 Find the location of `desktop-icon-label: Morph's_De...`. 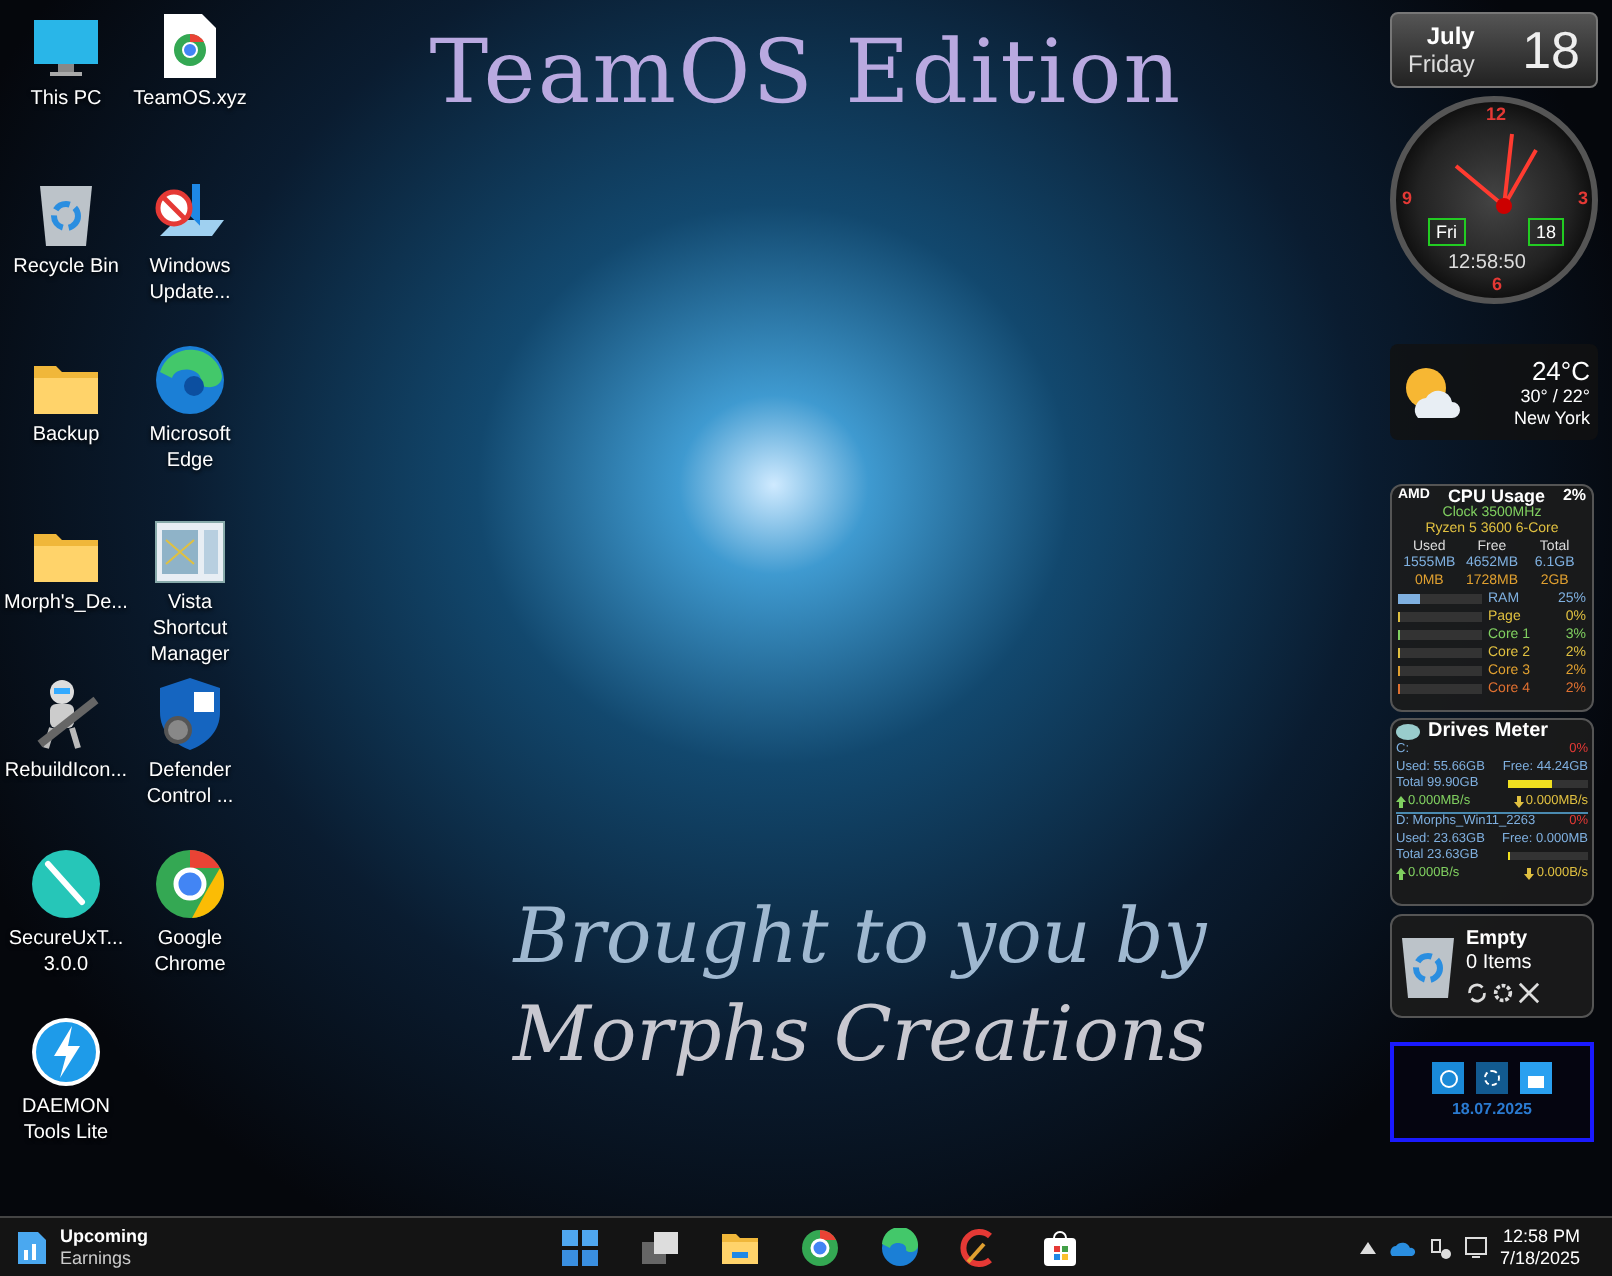

desktop-icon-label: Morph's_De... is located at coordinates (66, 603).